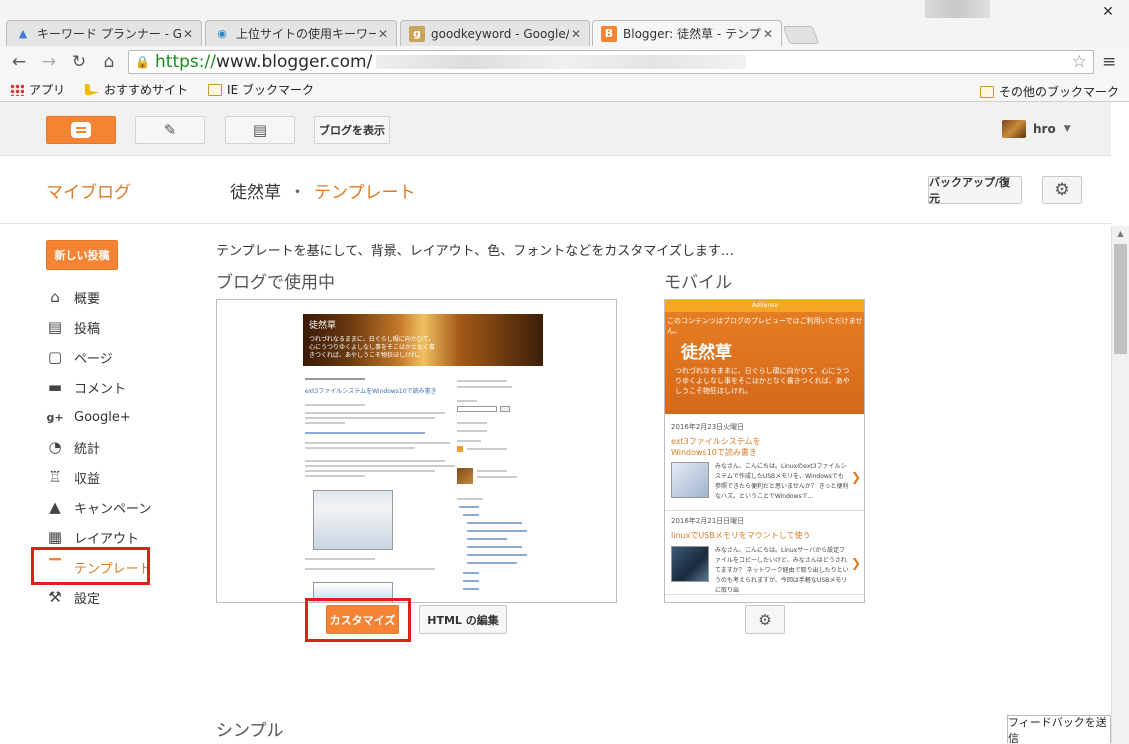 This screenshot has height=744, width=1129. What do you see at coordinates (104, 33) in the screenshot?
I see `tab-keyword-planner: ▲ キーワード プランナー - Google ✕` at bounding box center [104, 33].